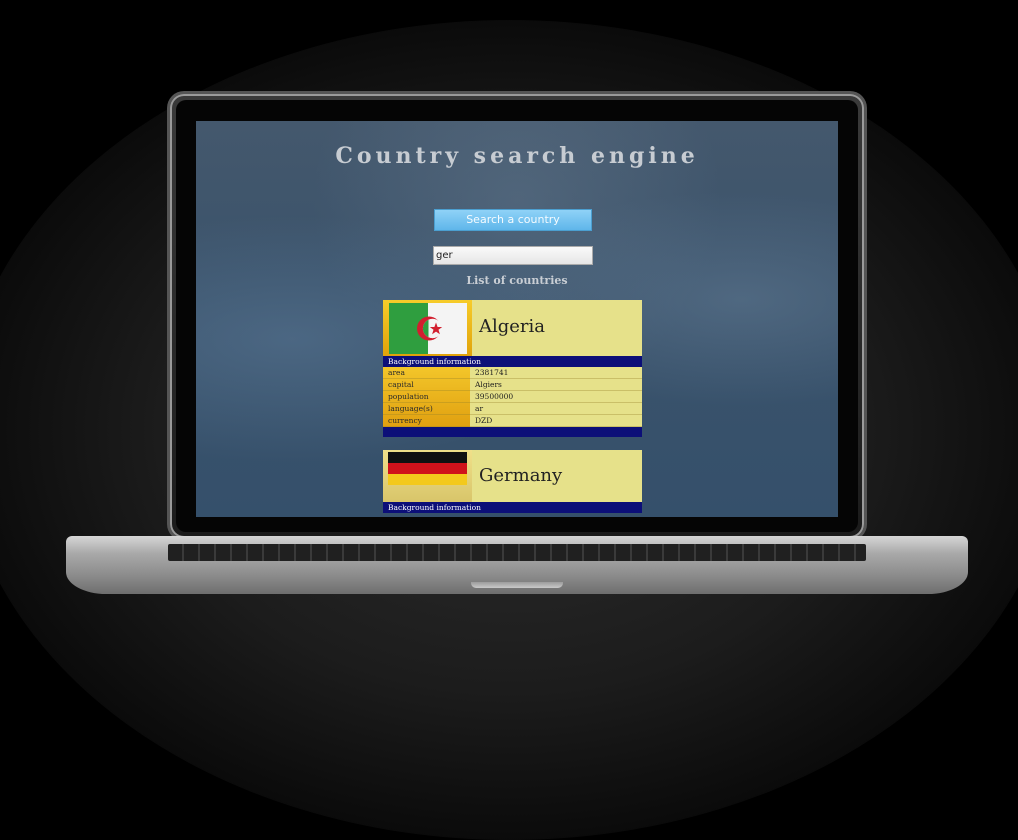 Image resolution: width=1018 pixels, height=840 pixels. I want to click on info-value: DZD, so click(556, 421).